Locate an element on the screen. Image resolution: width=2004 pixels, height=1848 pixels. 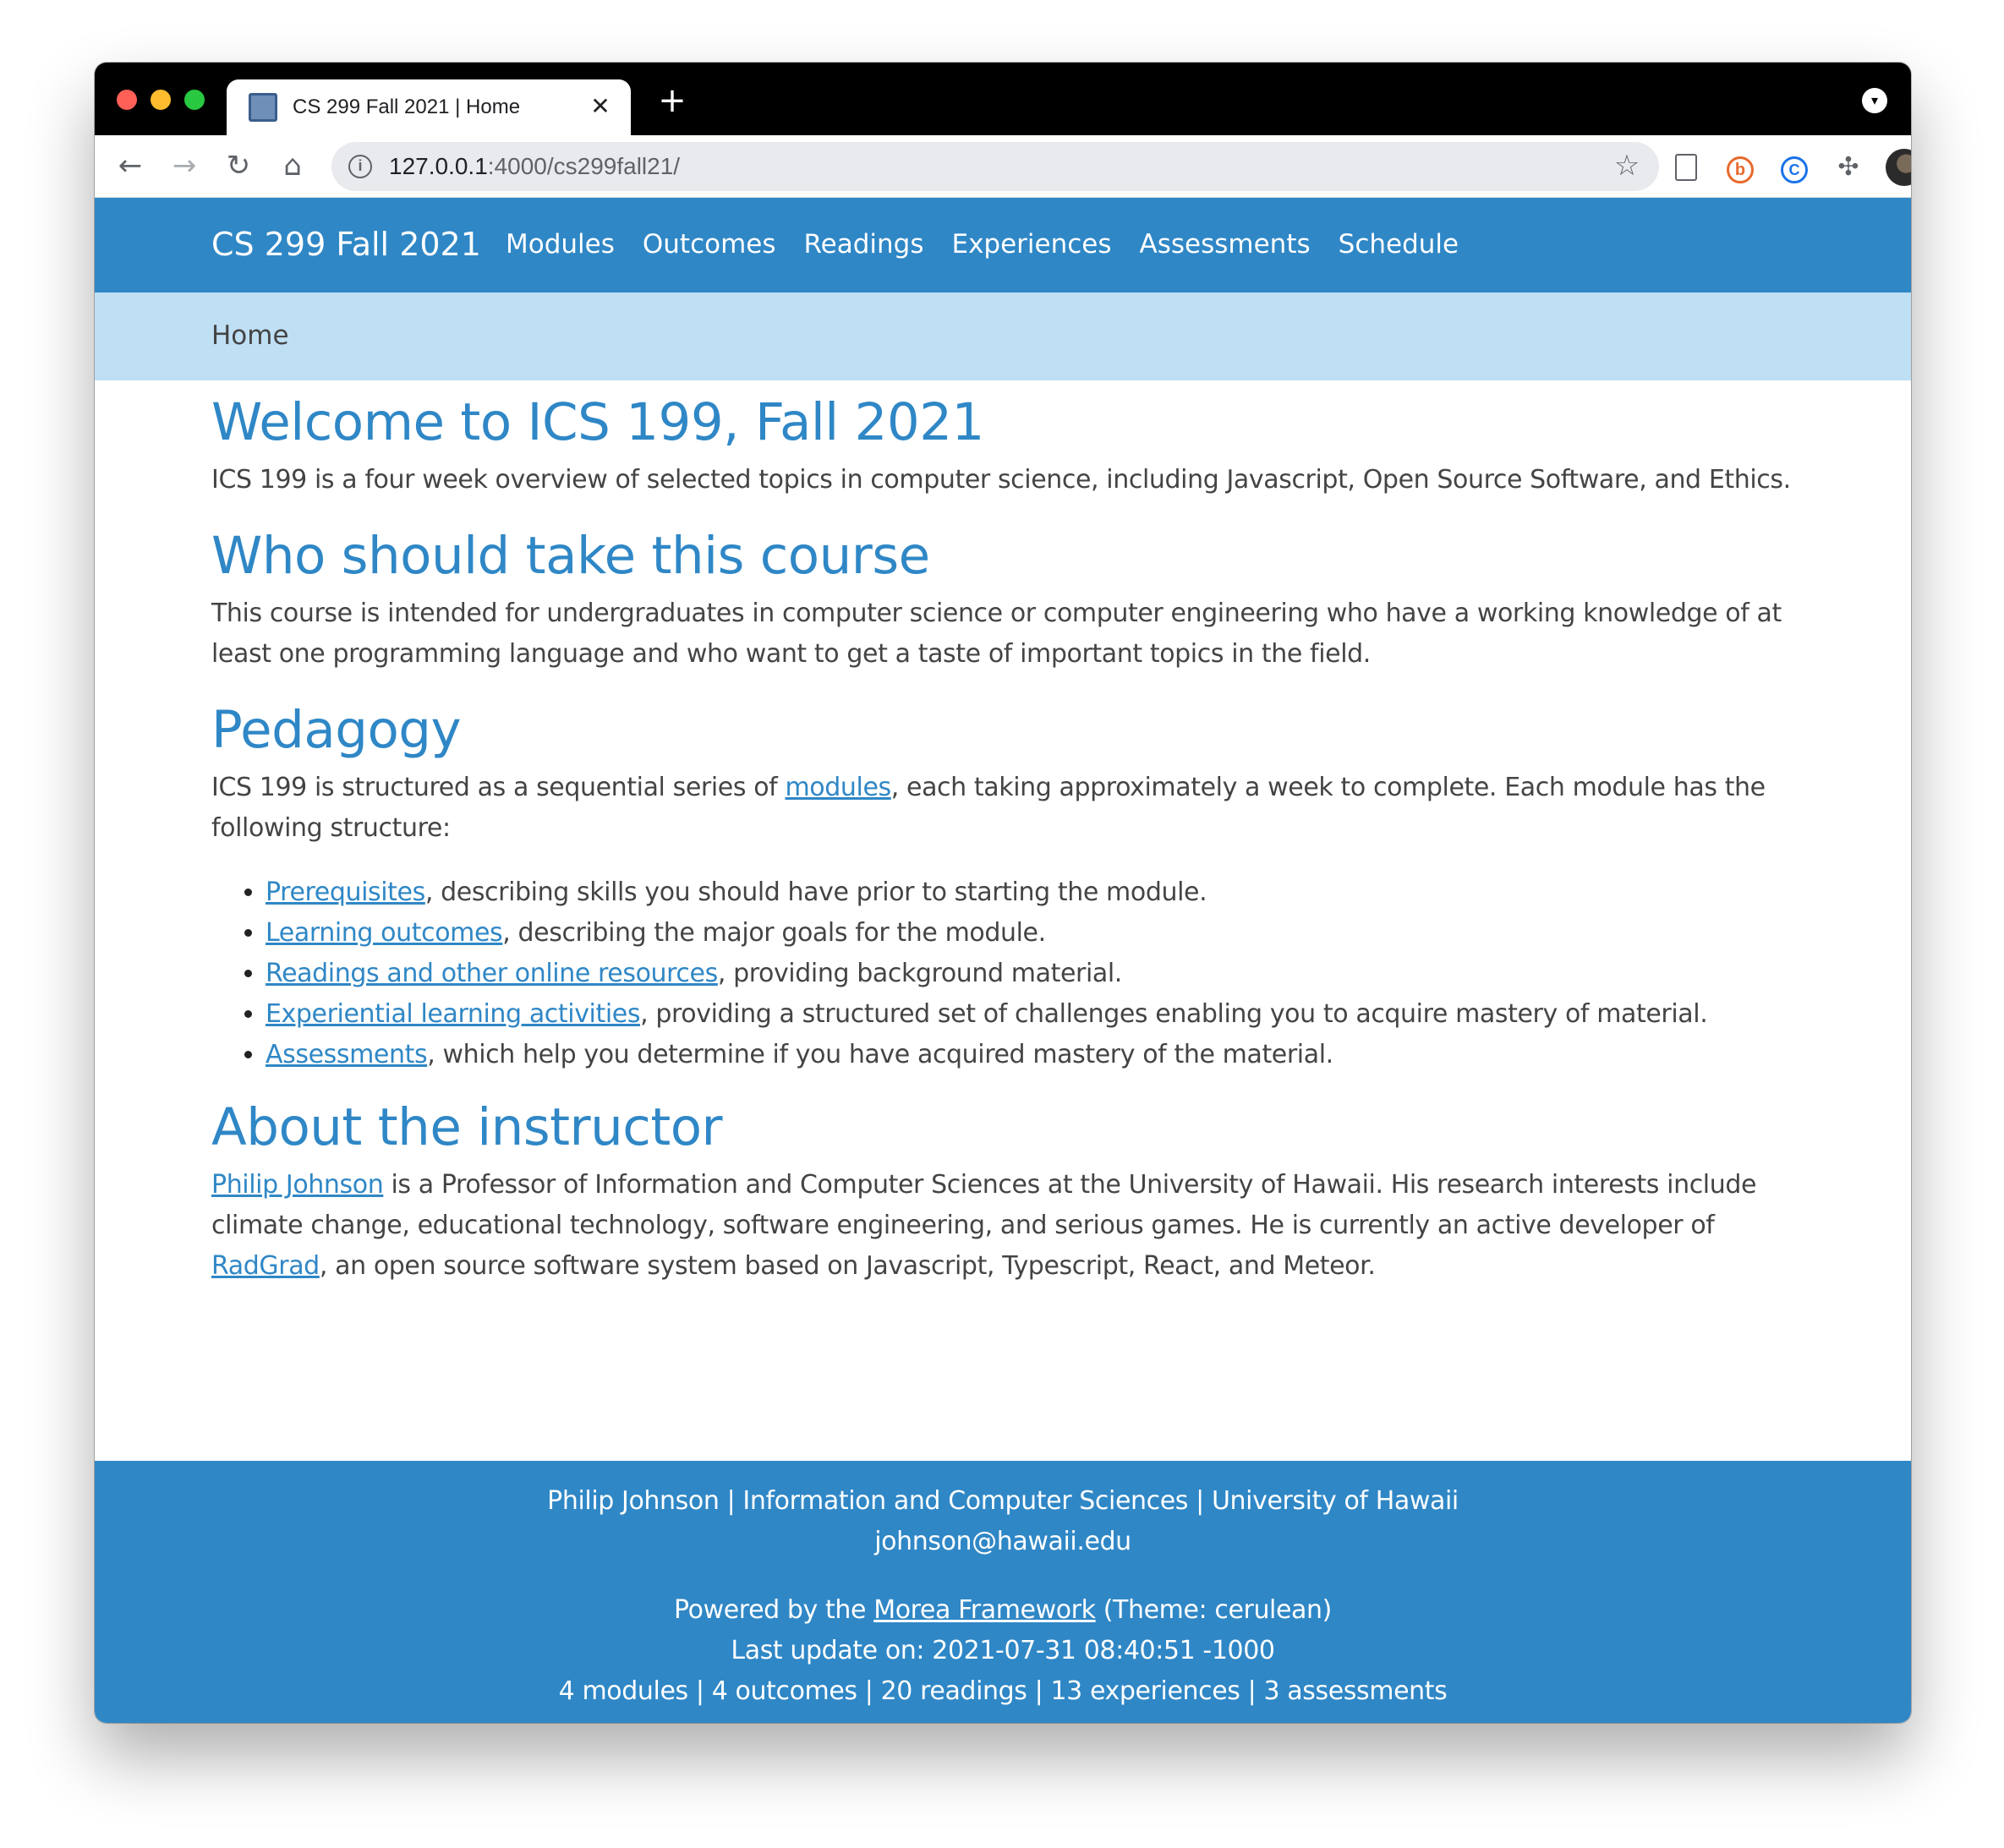
url-path: :4000/cs299fall21/ is located at coordinates (584, 166).